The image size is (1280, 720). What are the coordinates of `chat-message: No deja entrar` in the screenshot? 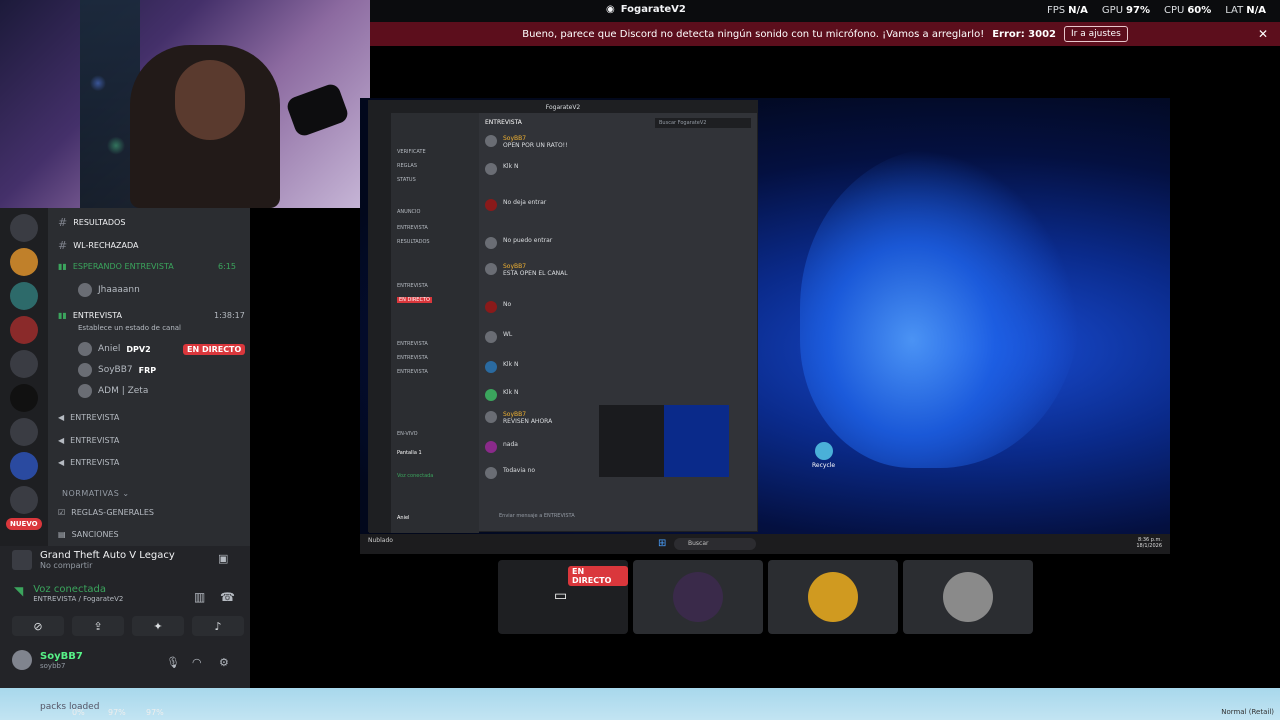 It's located at (515, 205).